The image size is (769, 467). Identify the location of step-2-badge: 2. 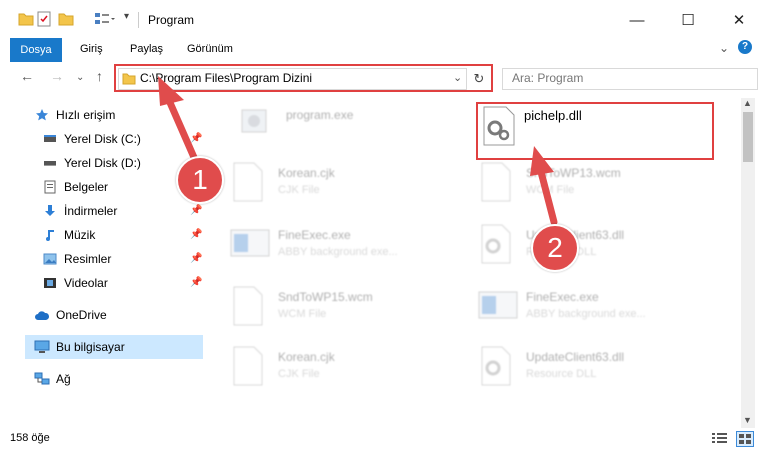
(555, 248).